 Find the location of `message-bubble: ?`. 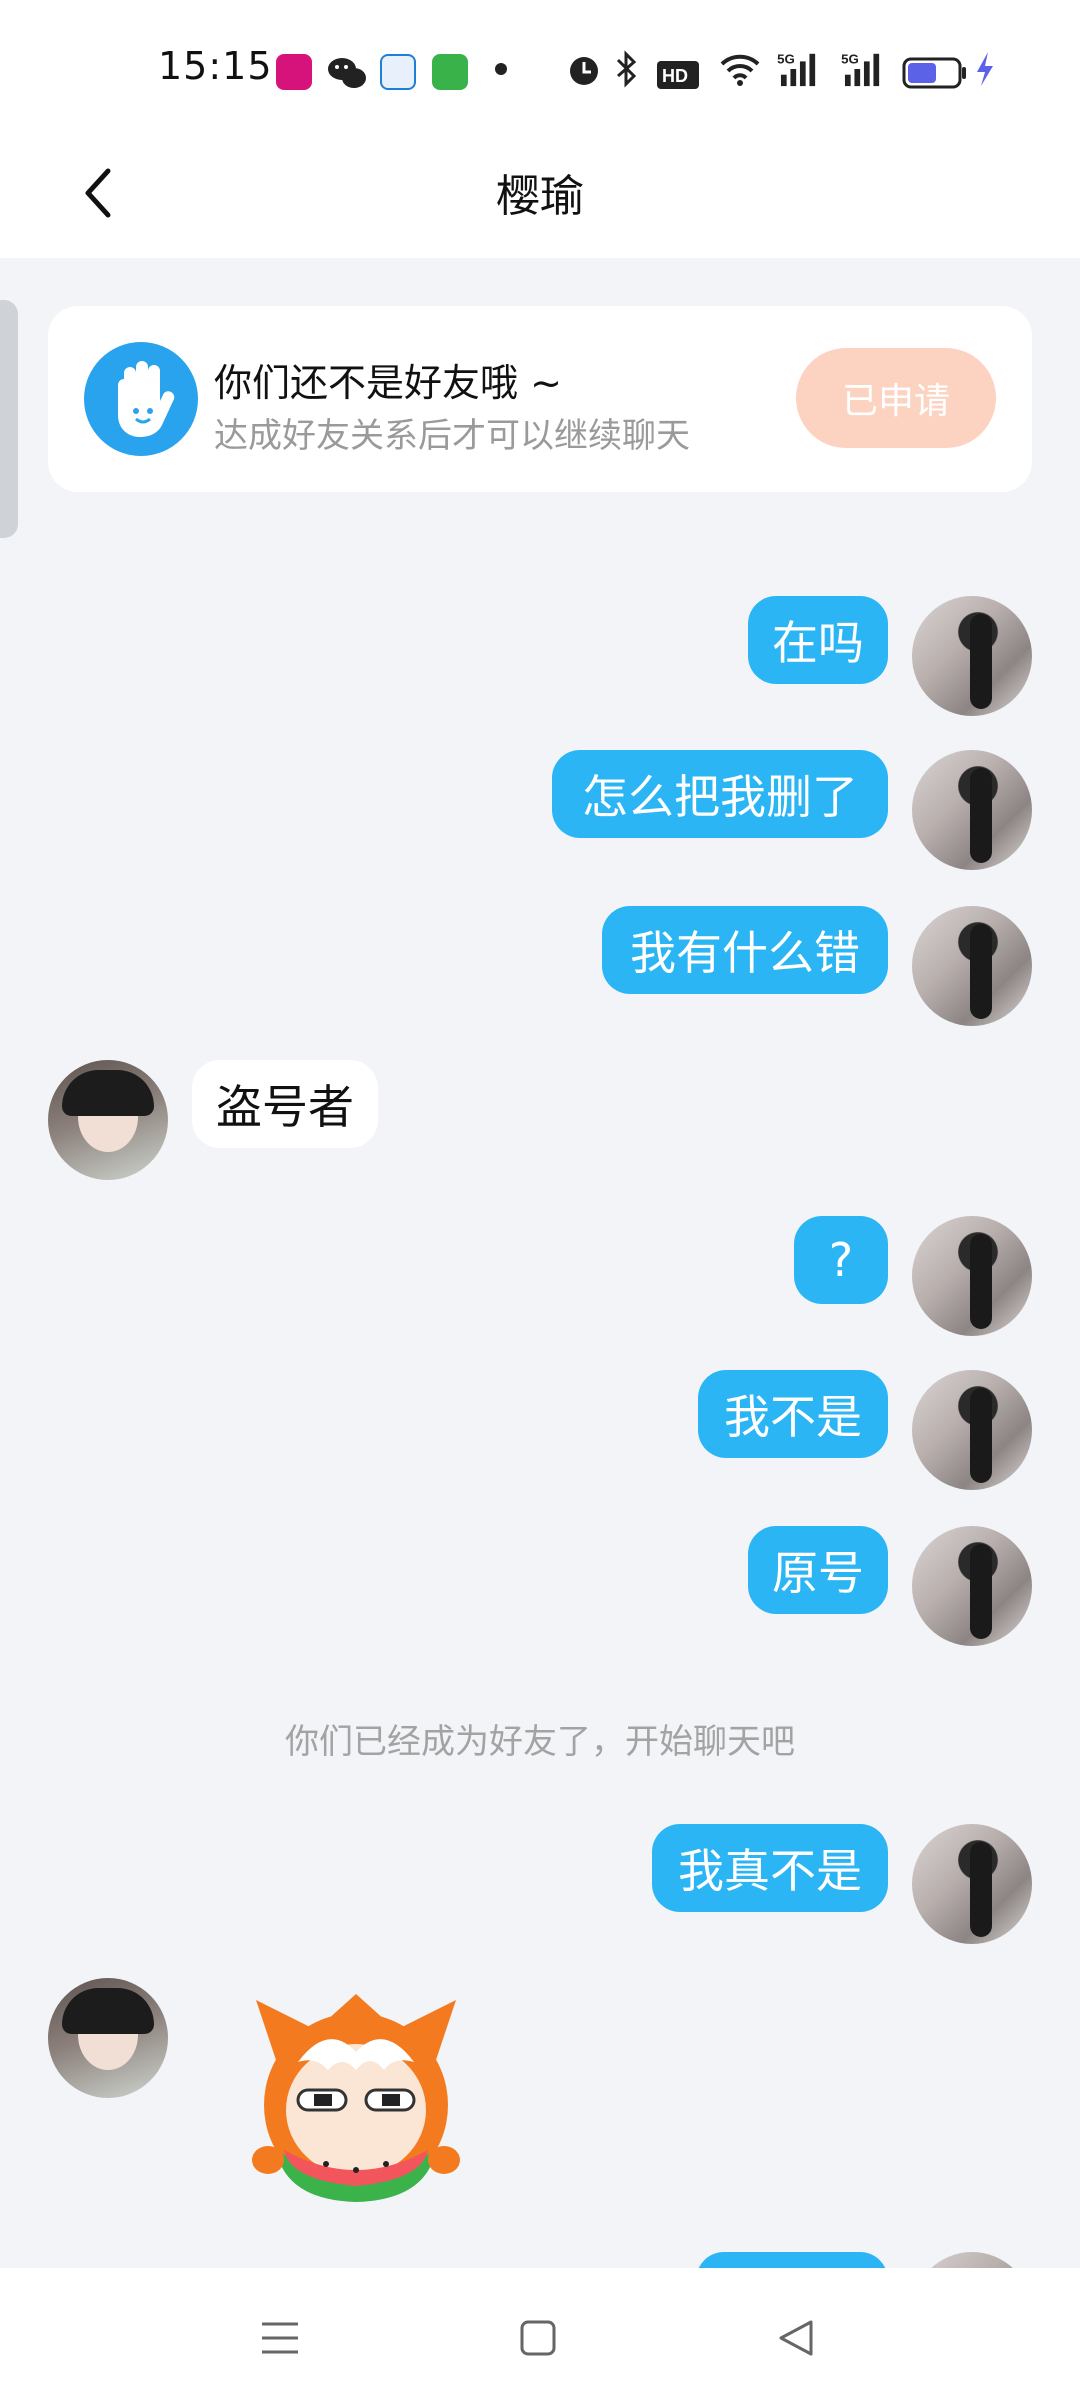

message-bubble: ? is located at coordinates (841, 1260).